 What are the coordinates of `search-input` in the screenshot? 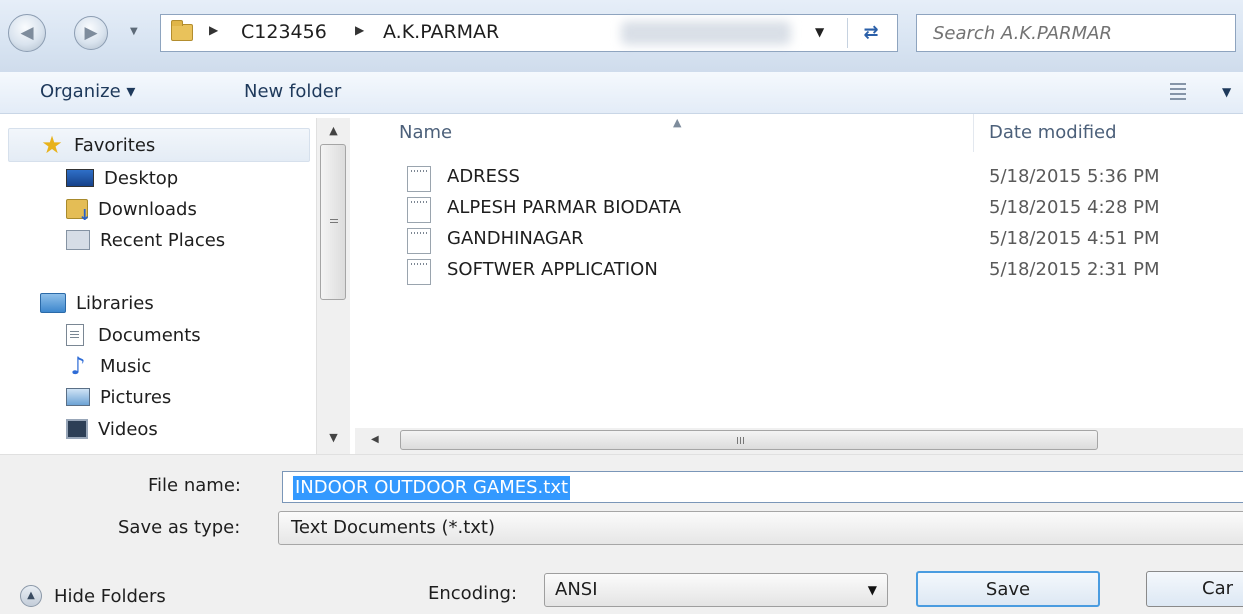 It's located at (1076, 33).